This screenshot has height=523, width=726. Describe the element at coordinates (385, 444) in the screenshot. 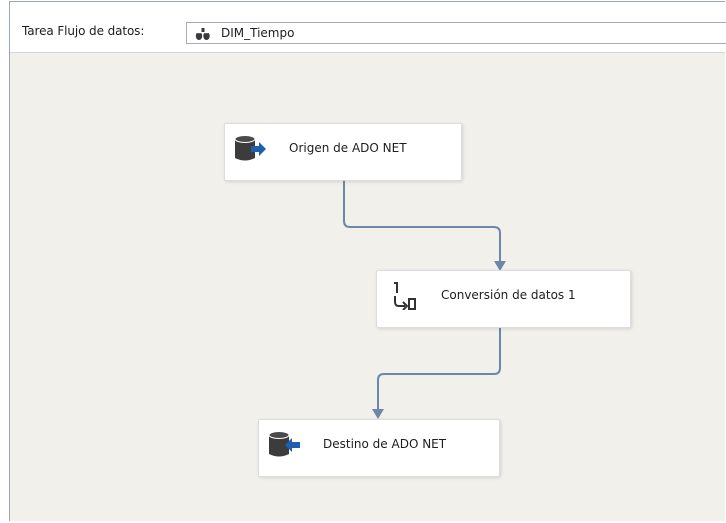

I see `component-label: Destino de ADO NET` at that location.